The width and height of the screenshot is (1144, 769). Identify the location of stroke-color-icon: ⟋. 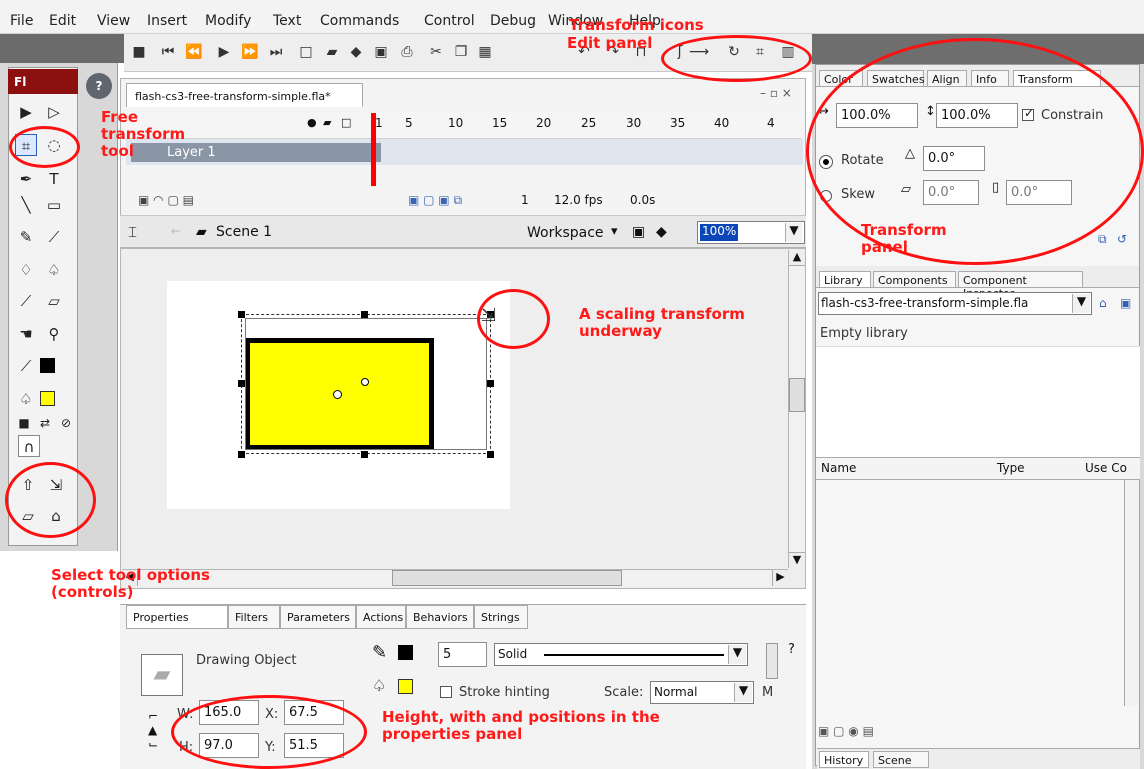
(26, 366).